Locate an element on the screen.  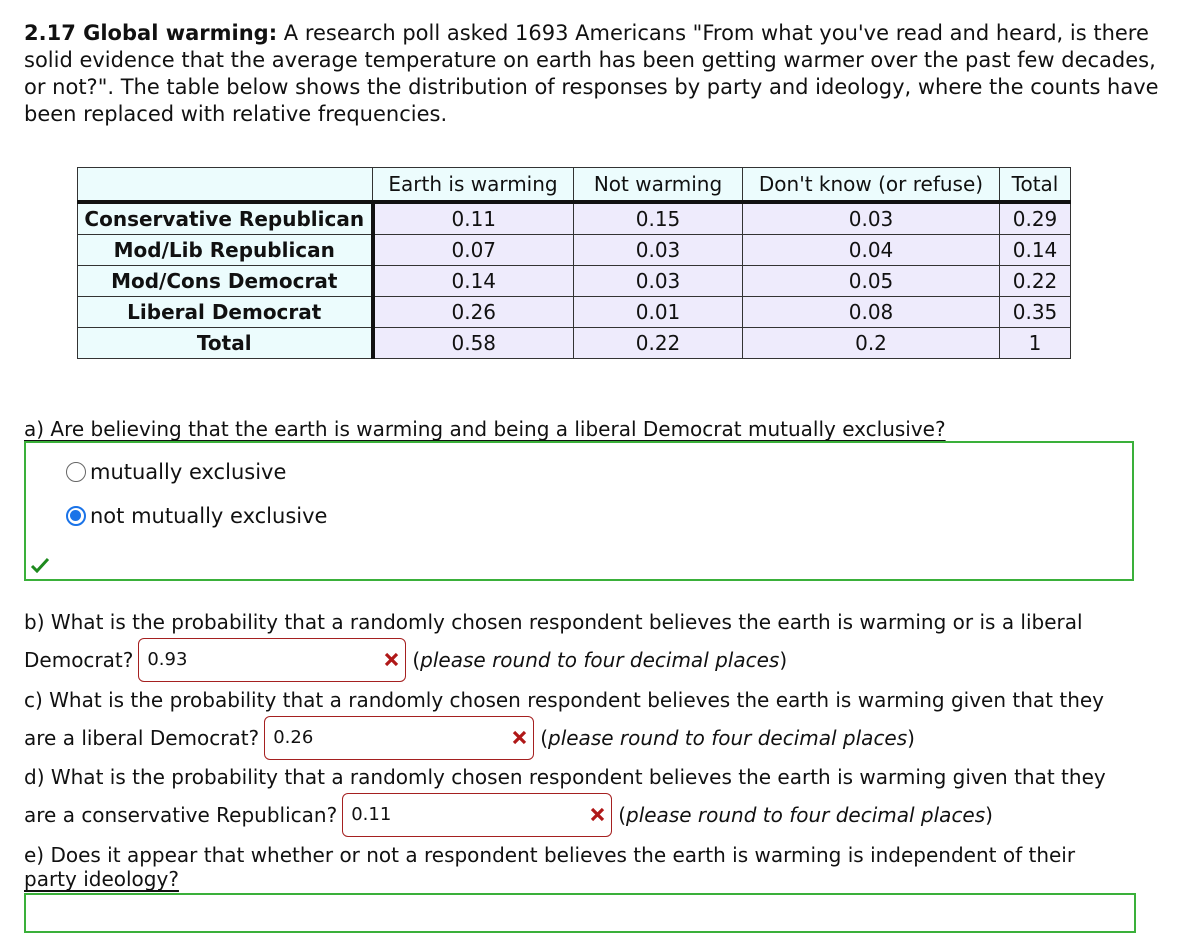
row-label: Conservative Republican is located at coordinates (226, 218).